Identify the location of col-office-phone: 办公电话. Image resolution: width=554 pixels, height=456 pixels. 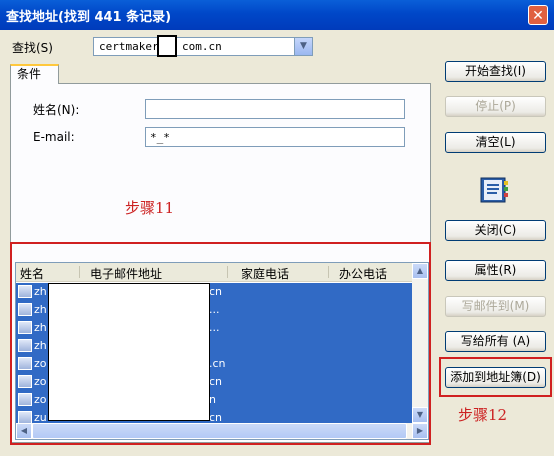
(363, 273).